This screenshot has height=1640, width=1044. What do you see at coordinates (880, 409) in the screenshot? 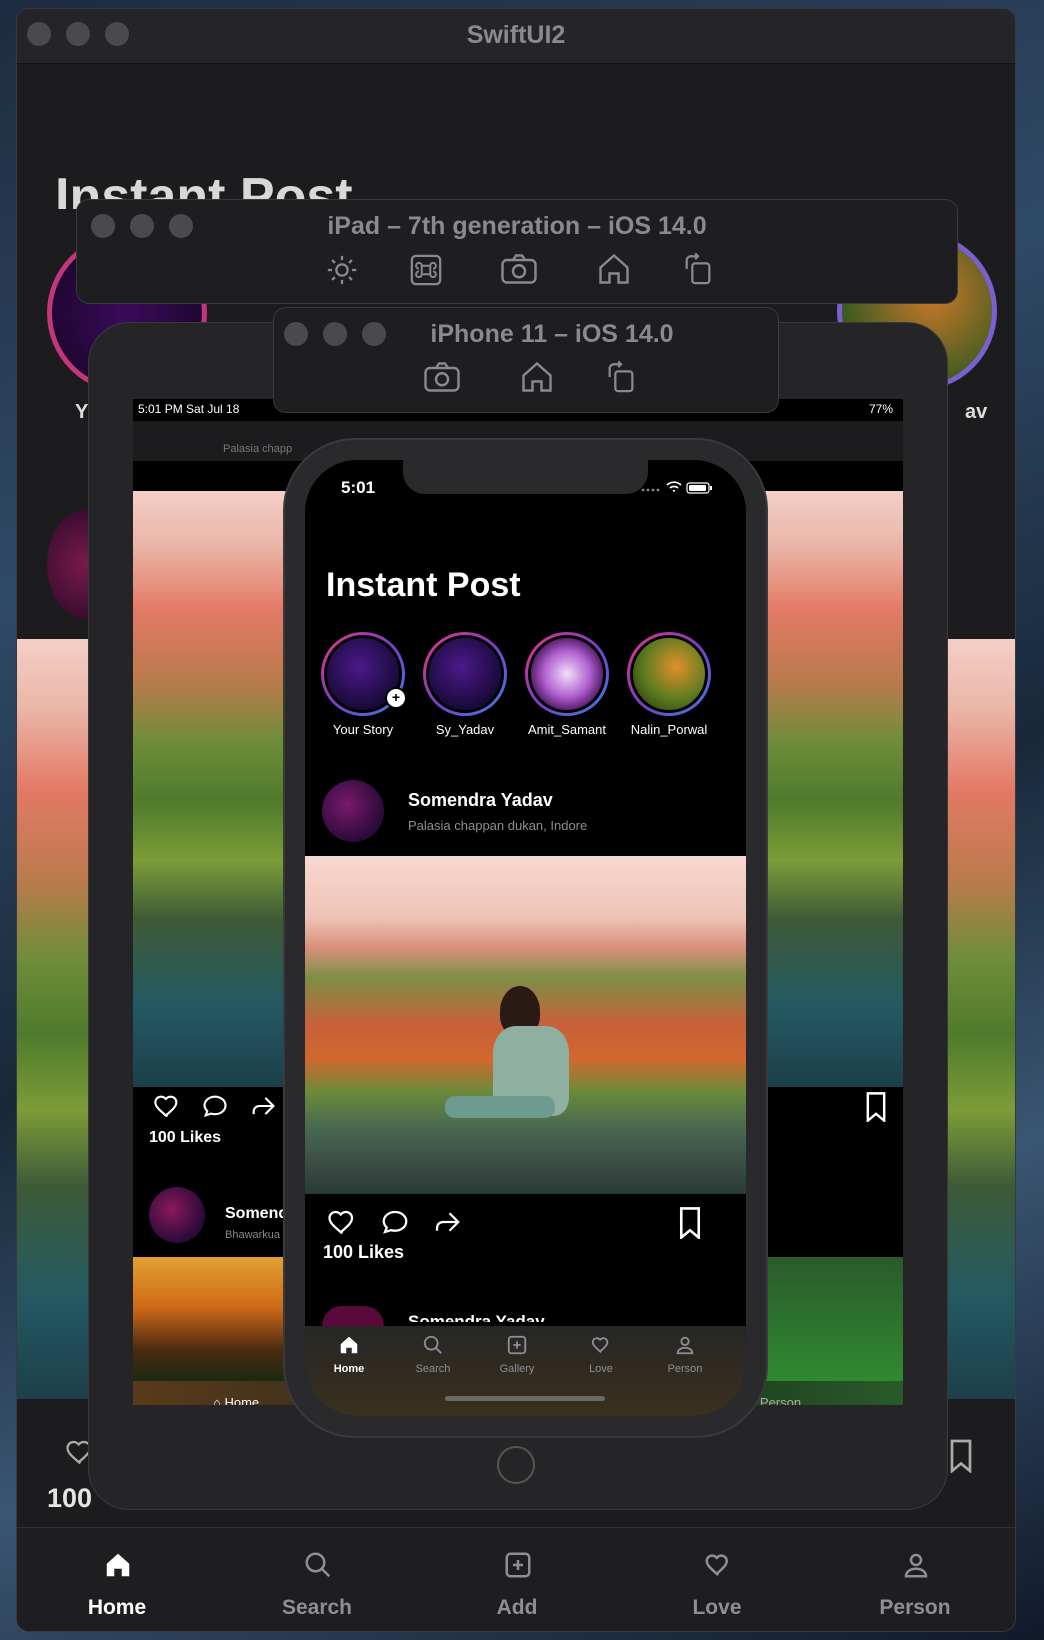
I see `status-battery: 77%` at bounding box center [880, 409].